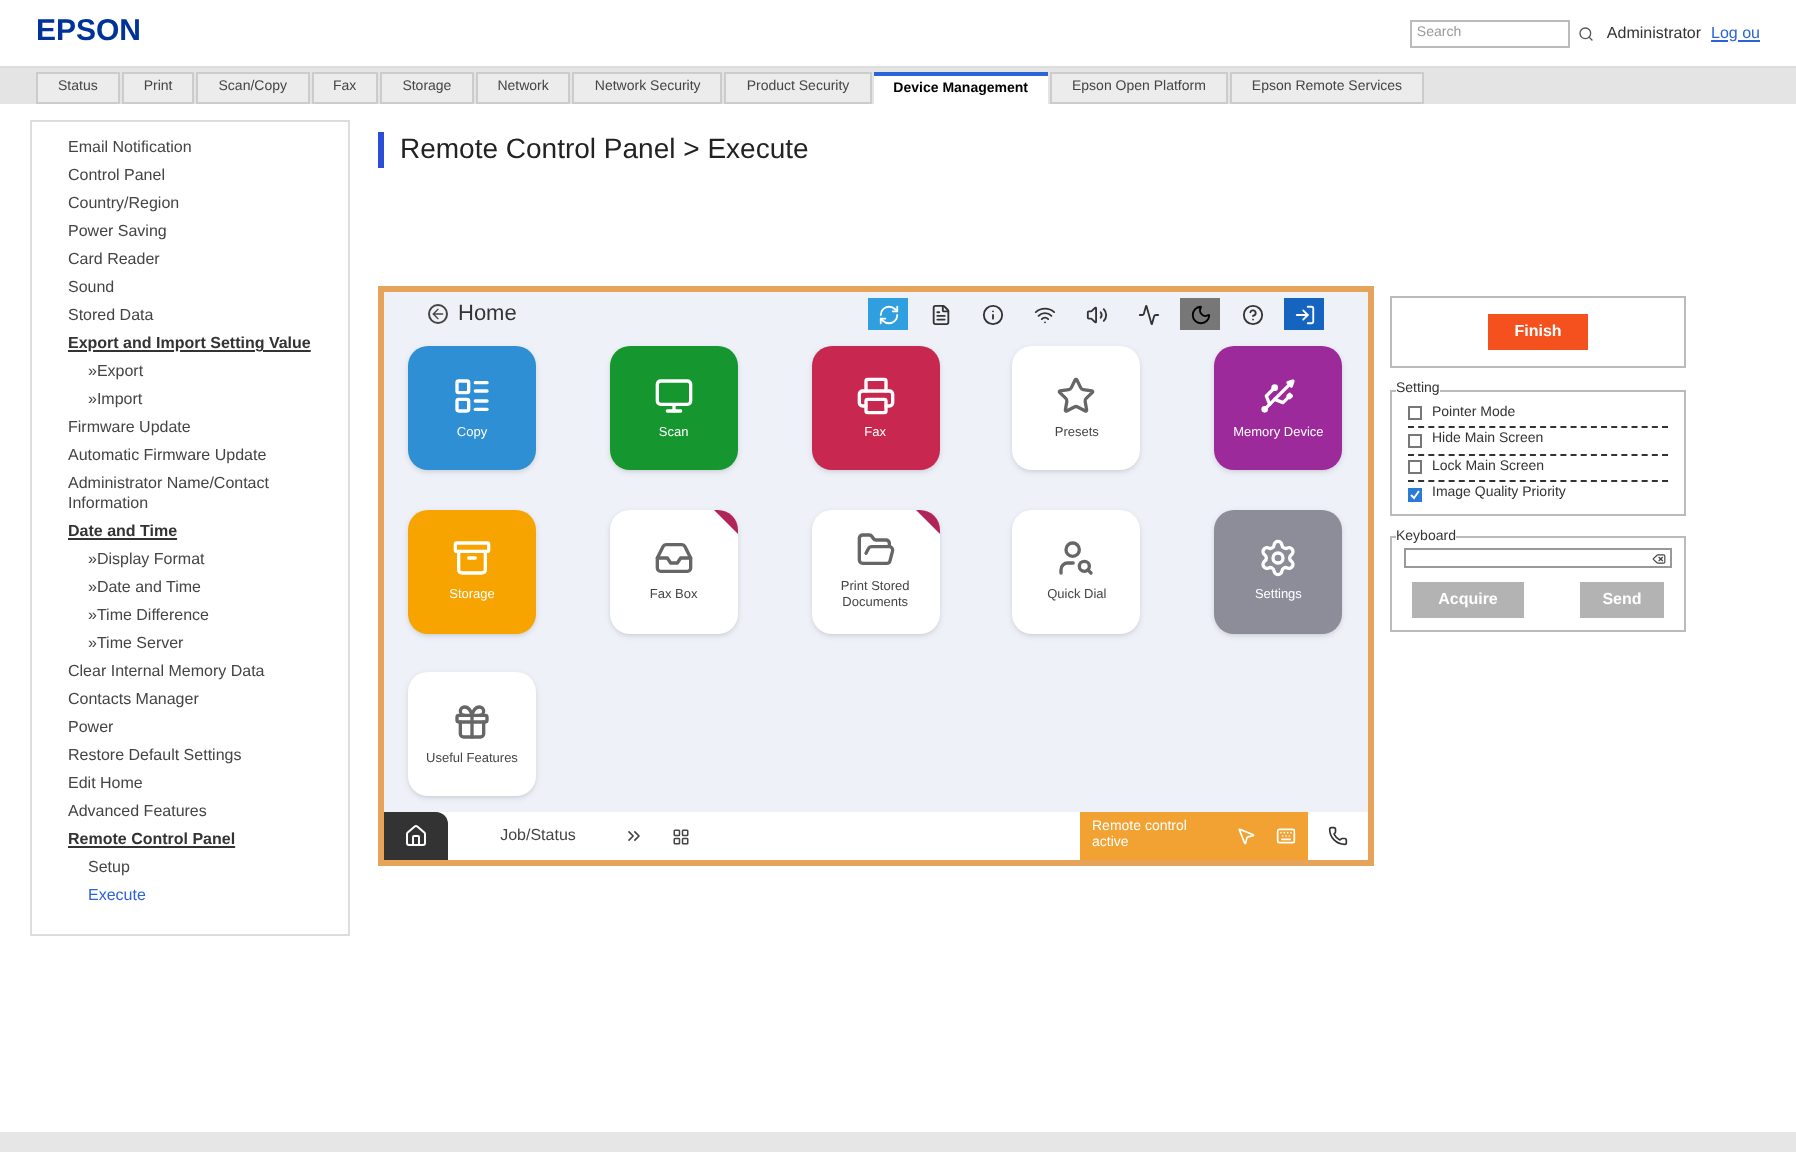 The width and height of the screenshot is (1796, 1152). What do you see at coordinates (190, 728) in the screenshot?
I see `sidebar-link: Power` at bounding box center [190, 728].